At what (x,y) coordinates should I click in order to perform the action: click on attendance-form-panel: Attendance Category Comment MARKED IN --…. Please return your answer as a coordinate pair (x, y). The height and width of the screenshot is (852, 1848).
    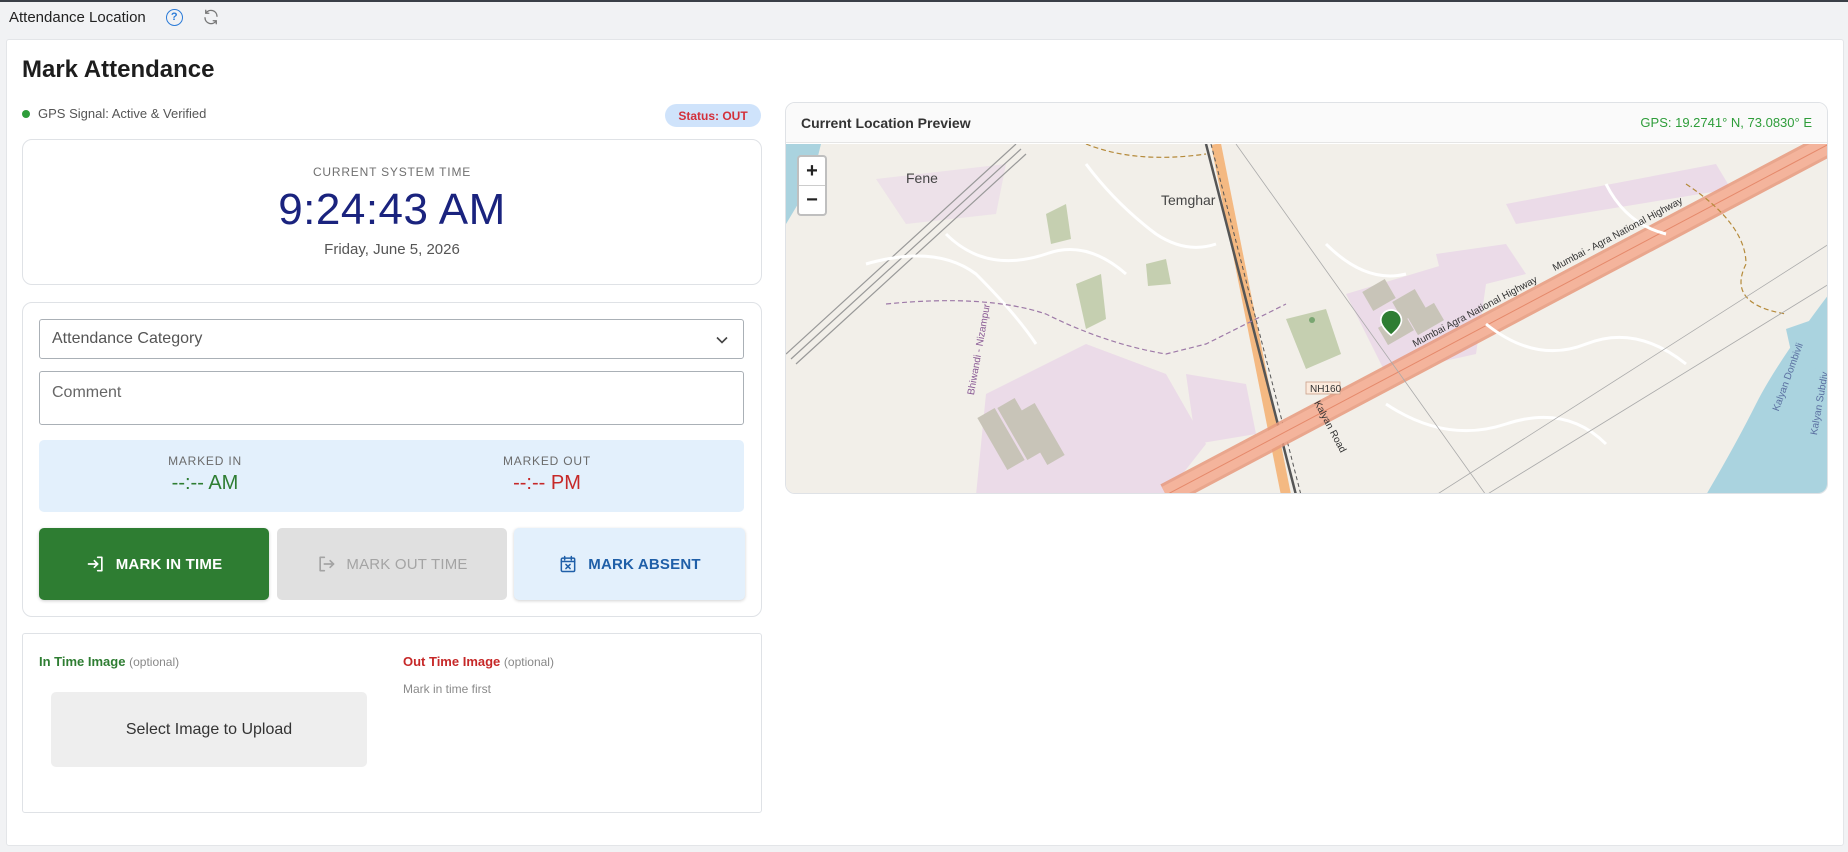
    Looking at the image, I should click on (392, 459).